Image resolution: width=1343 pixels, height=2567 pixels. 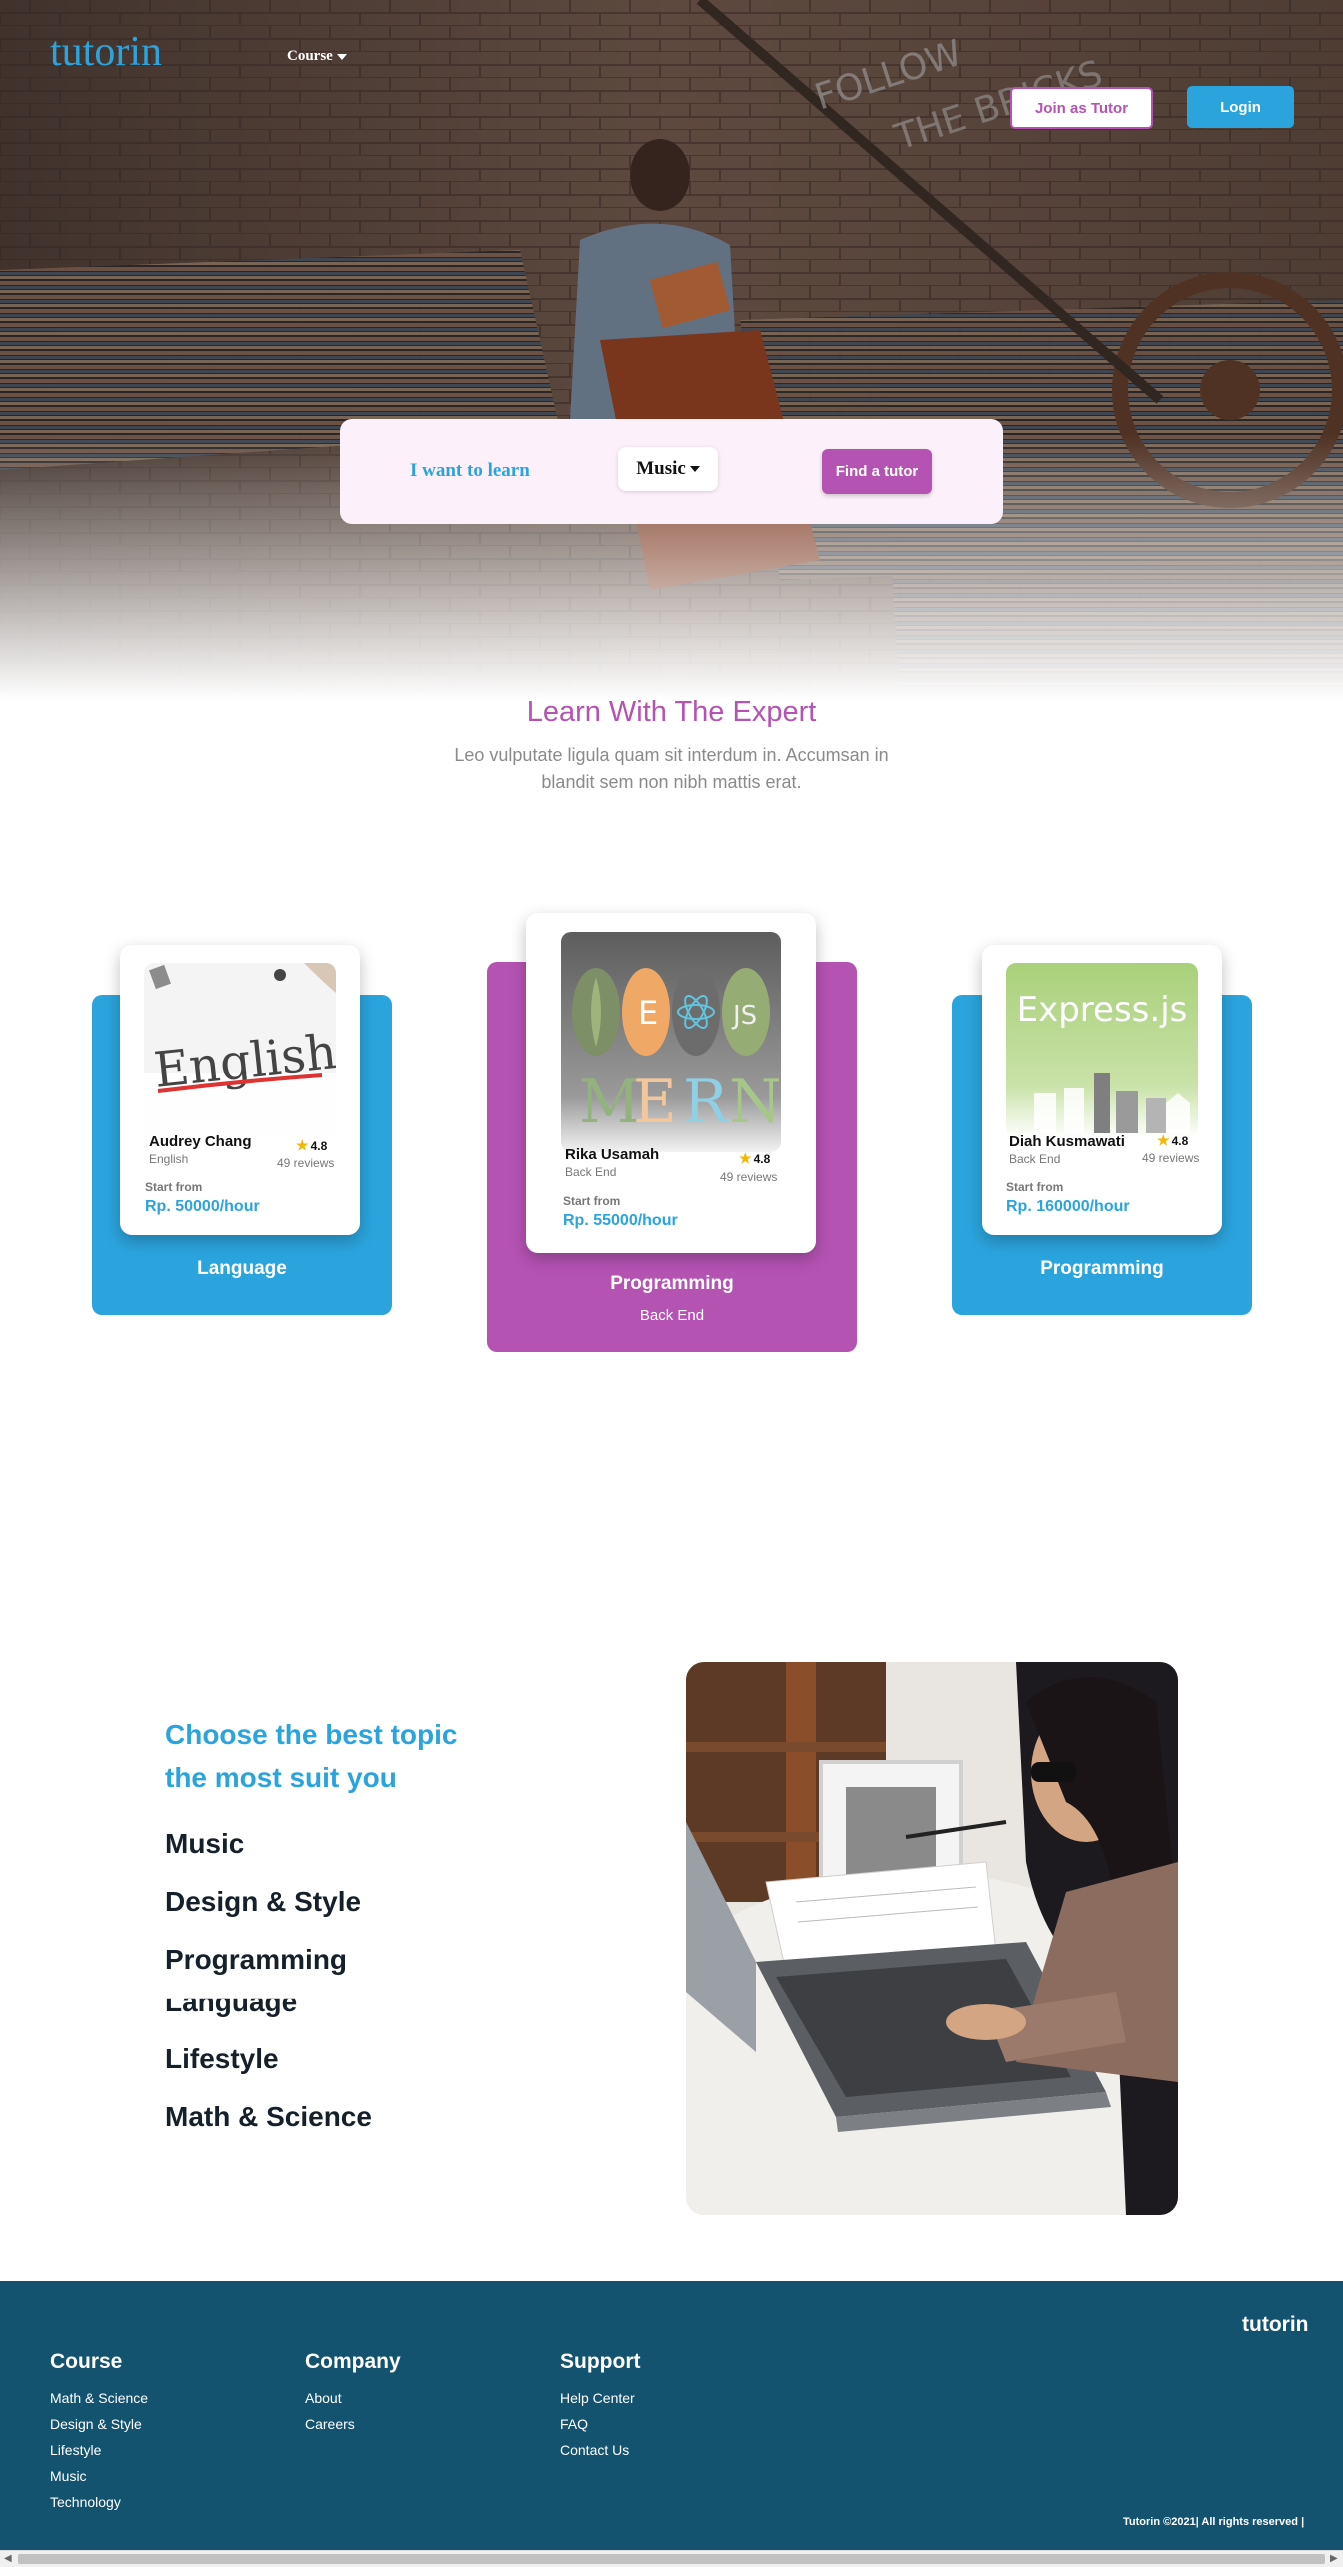 I want to click on find-tutor-button: Find a tutor, so click(x=877, y=471).